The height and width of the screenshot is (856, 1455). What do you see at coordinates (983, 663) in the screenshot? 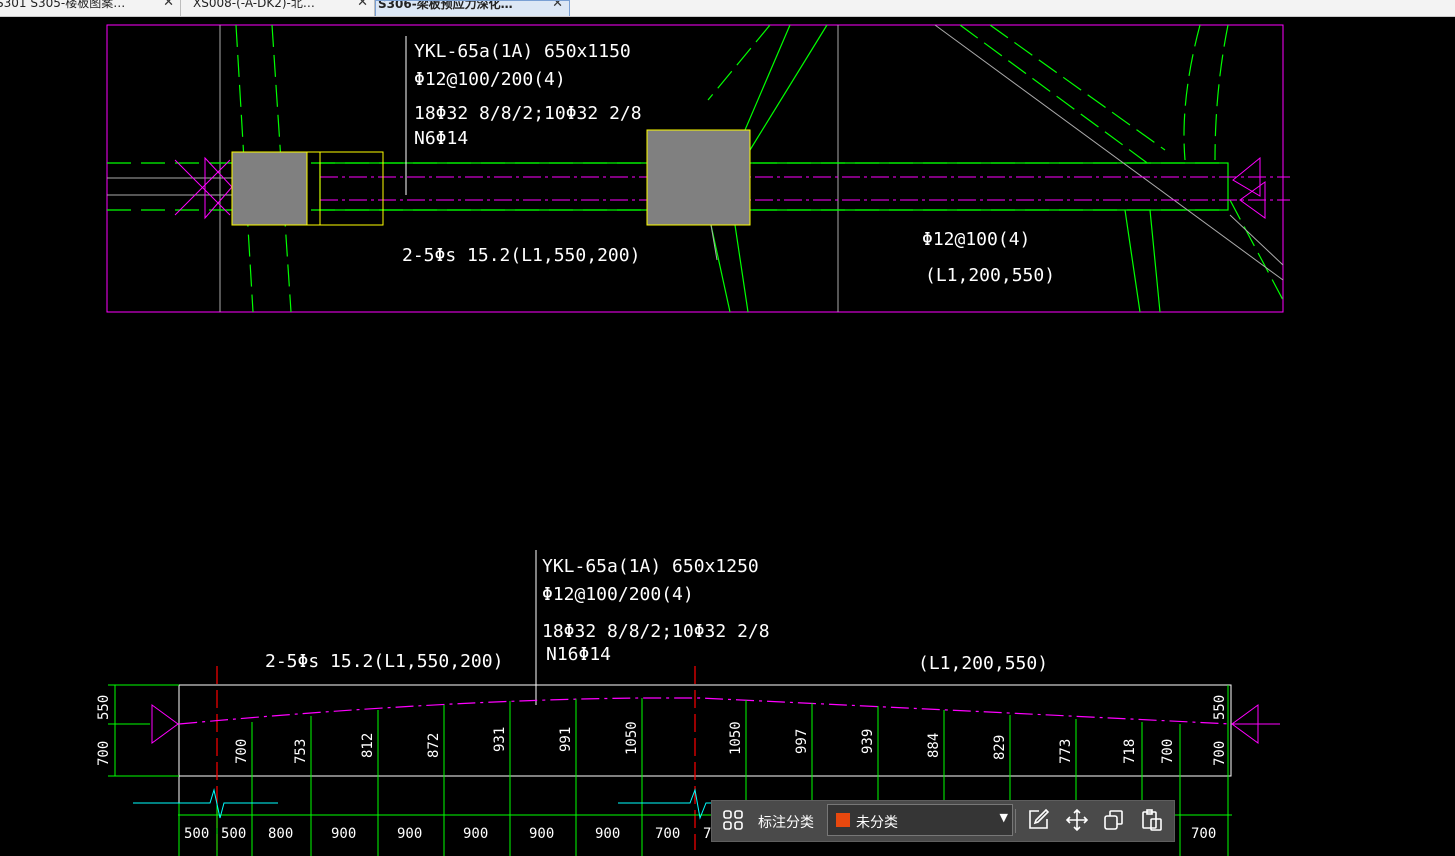
I see `elev-tendon-right: (L1,200,550)` at bounding box center [983, 663].